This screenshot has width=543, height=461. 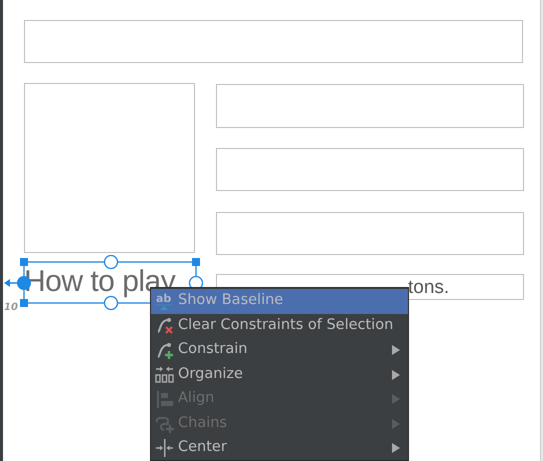 What do you see at coordinates (12, 283) in the screenshot?
I see `constraint-arrow` at bounding box center [12, 283].